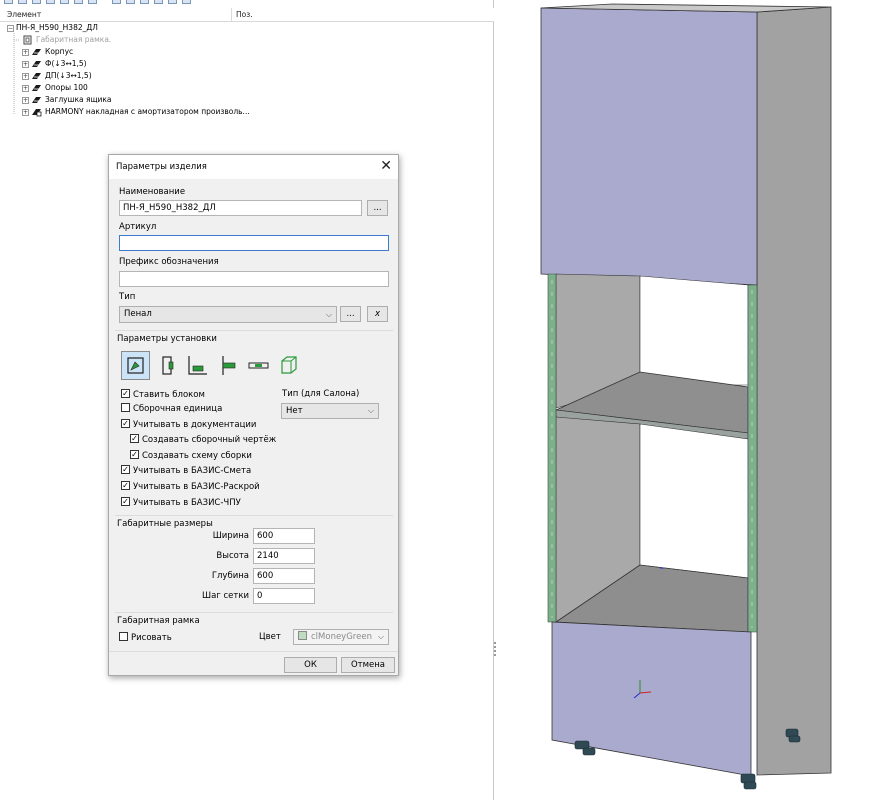 The width and height of the screenshot is (875, 803). Describe the element at coordinates (57, 27) in the screenshot. I see `tree-item-label: ПН-Я_Н590_Н382_ДЛ` at that location.